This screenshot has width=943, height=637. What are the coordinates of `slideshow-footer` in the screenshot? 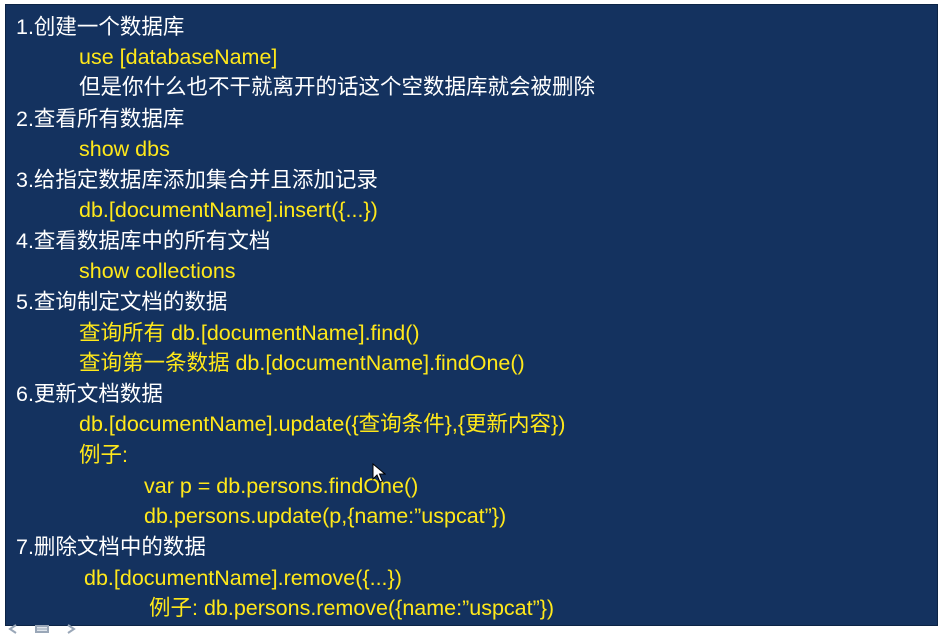 It's located at (471, 631).